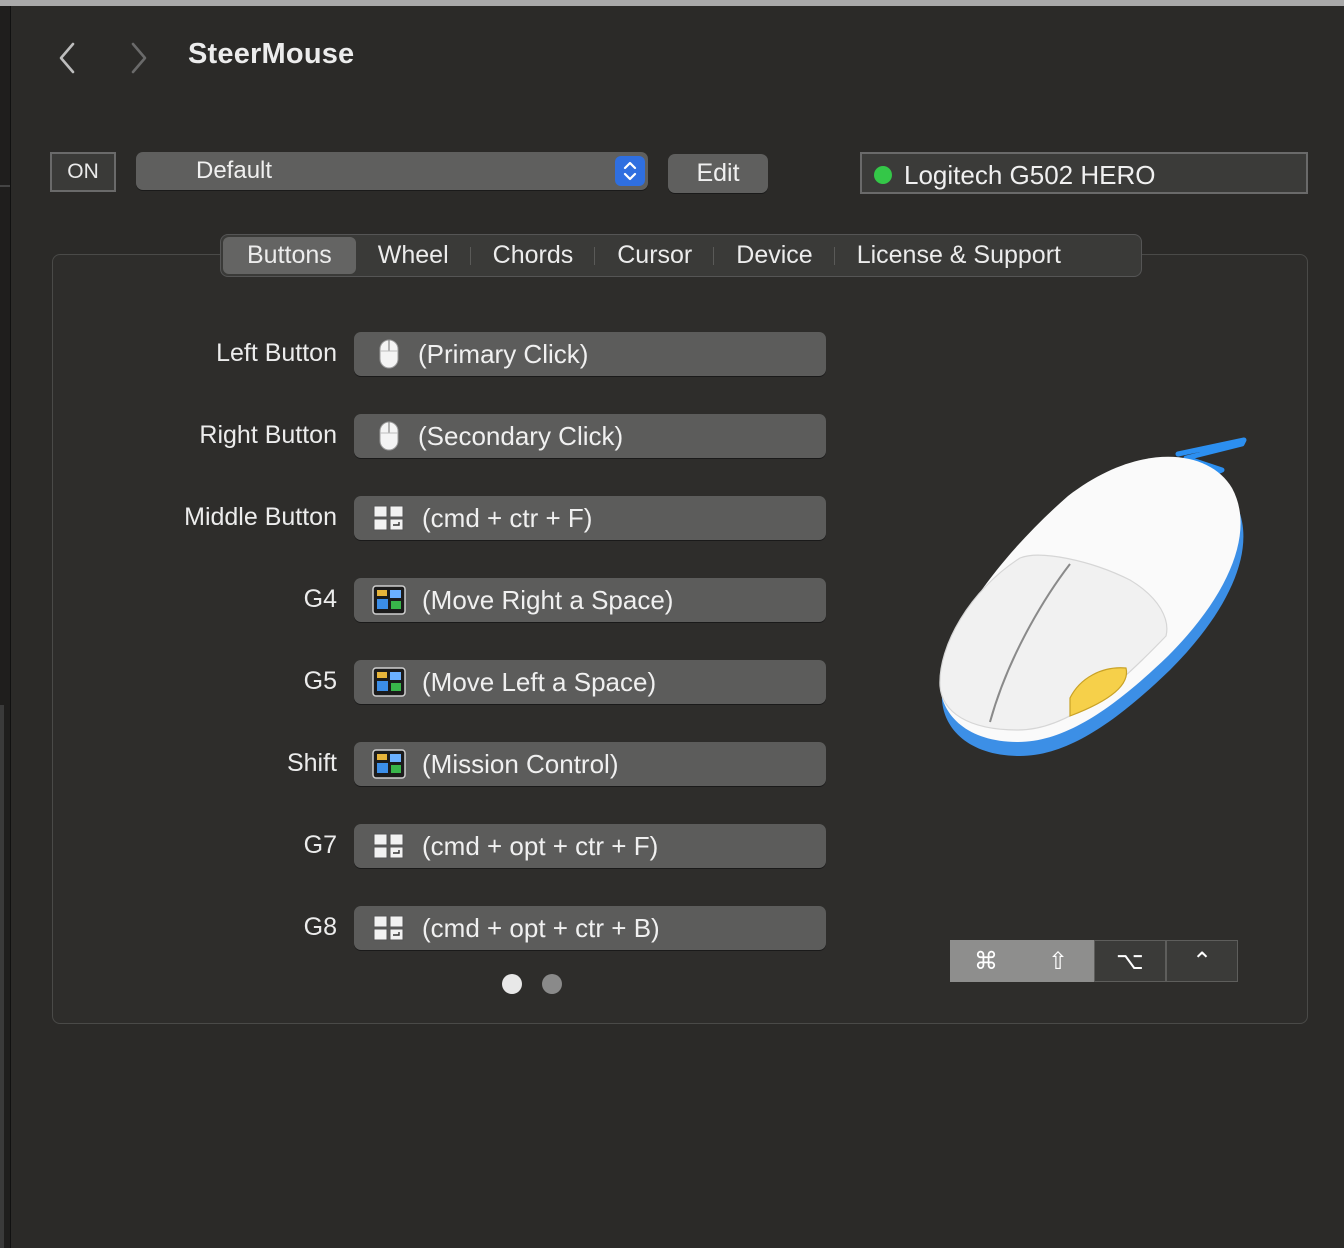 This screenshot has width=1344, height=1248. I want to click on button-label-middle: Middle Button, so click(260, 517).